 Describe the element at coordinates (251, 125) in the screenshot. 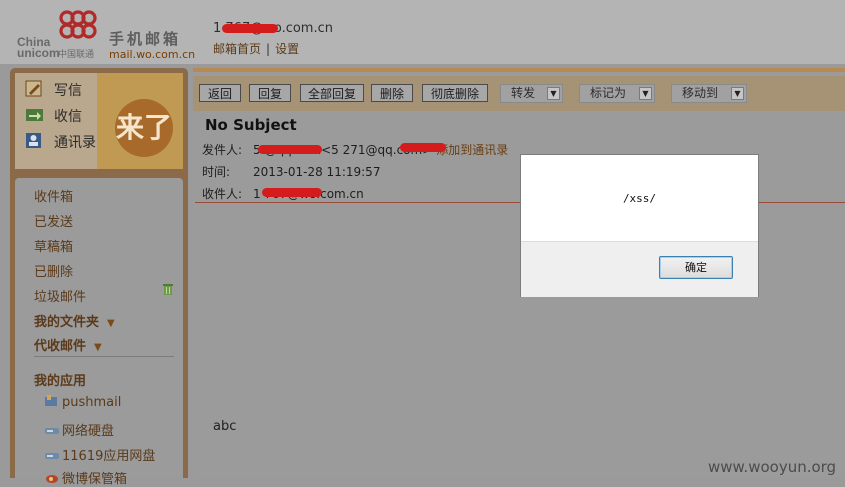

I see `message-subject: No Subject` at that location.